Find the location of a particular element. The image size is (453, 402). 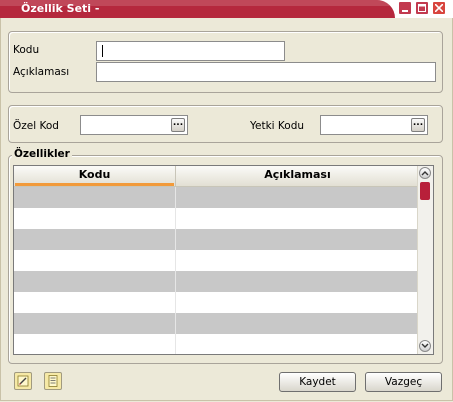

ozellikler-group-title: Özellikler is located at coordinates (42, 154).